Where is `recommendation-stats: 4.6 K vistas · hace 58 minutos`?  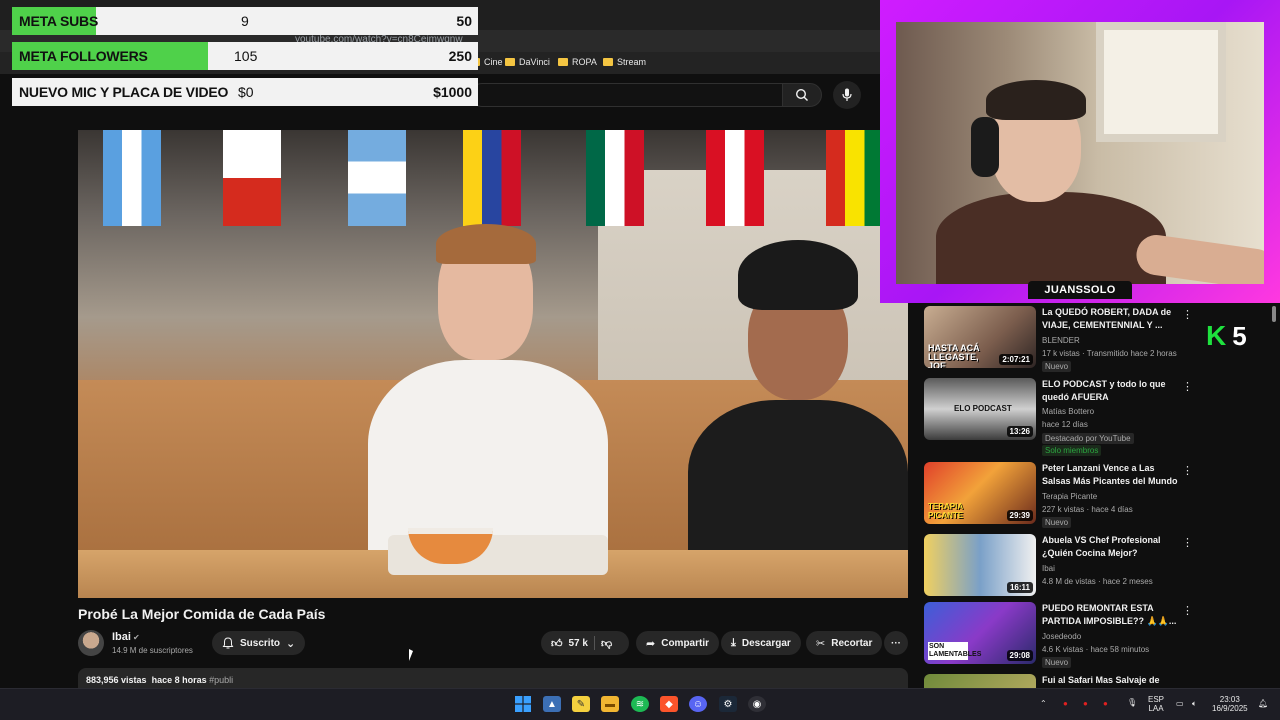 recommendation-stats: 4.6 K vistas · hace 58 minutos is located at coordinates (1096, 649).